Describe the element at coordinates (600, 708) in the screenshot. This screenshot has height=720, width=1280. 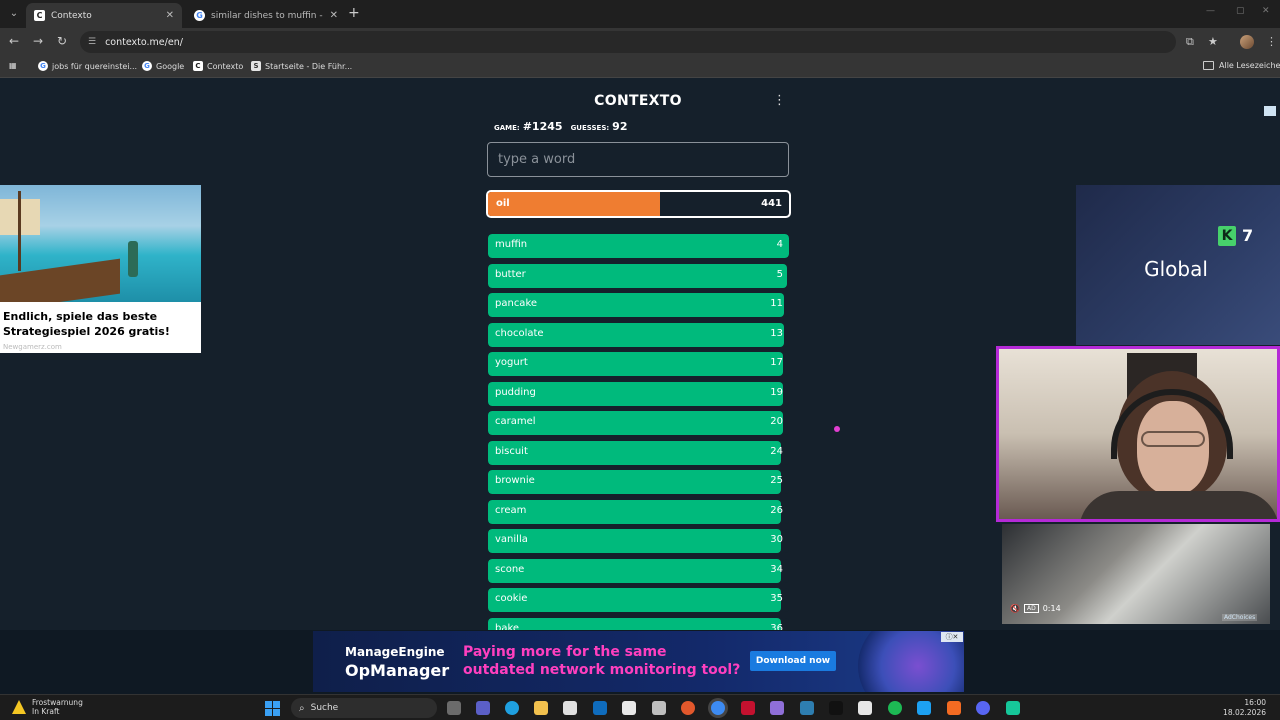
I see `outlook-icon` at that location.